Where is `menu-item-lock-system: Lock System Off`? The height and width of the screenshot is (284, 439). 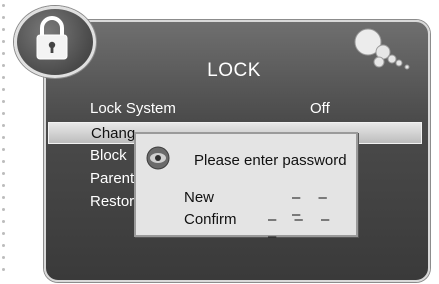
menu-item-lock-system: Lock System Off is located at coordinates (235, 109).